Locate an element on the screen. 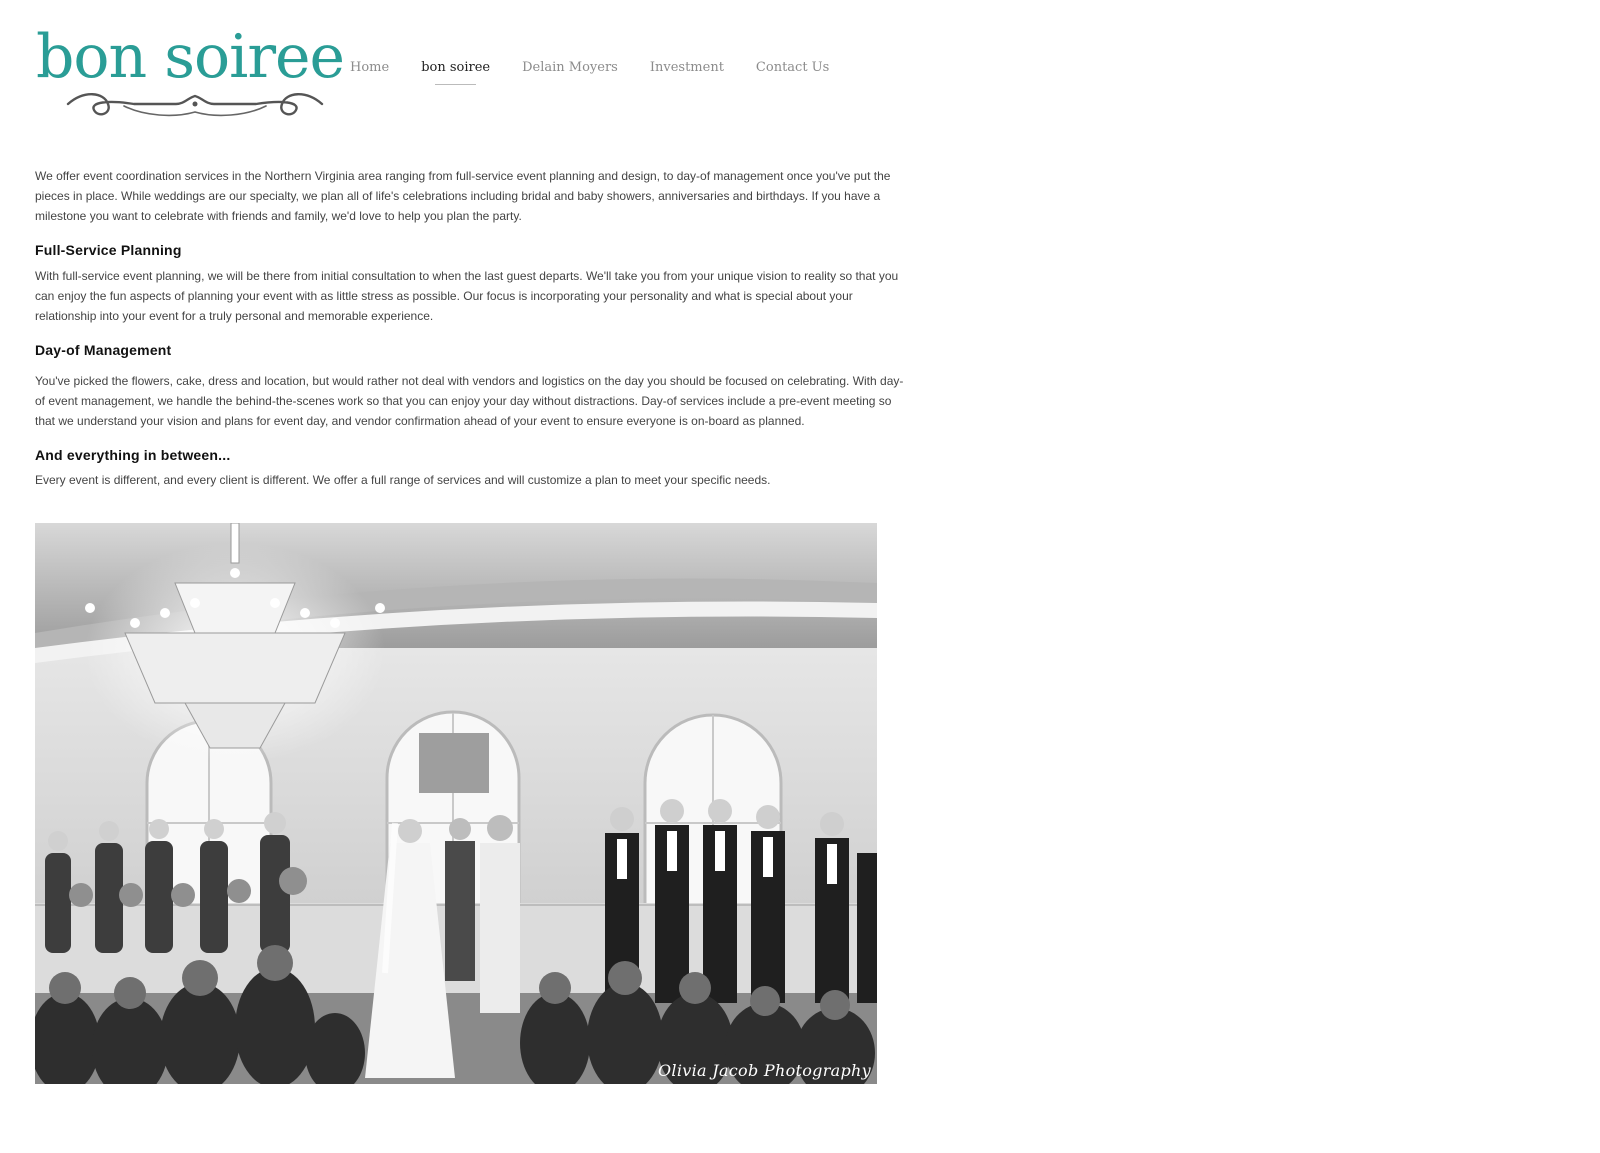 Image resolution: width=1600 pixels, height=1153 pixels. nav-item-delain-moyers: Delain Moyers is located at coordinates (570, 75).